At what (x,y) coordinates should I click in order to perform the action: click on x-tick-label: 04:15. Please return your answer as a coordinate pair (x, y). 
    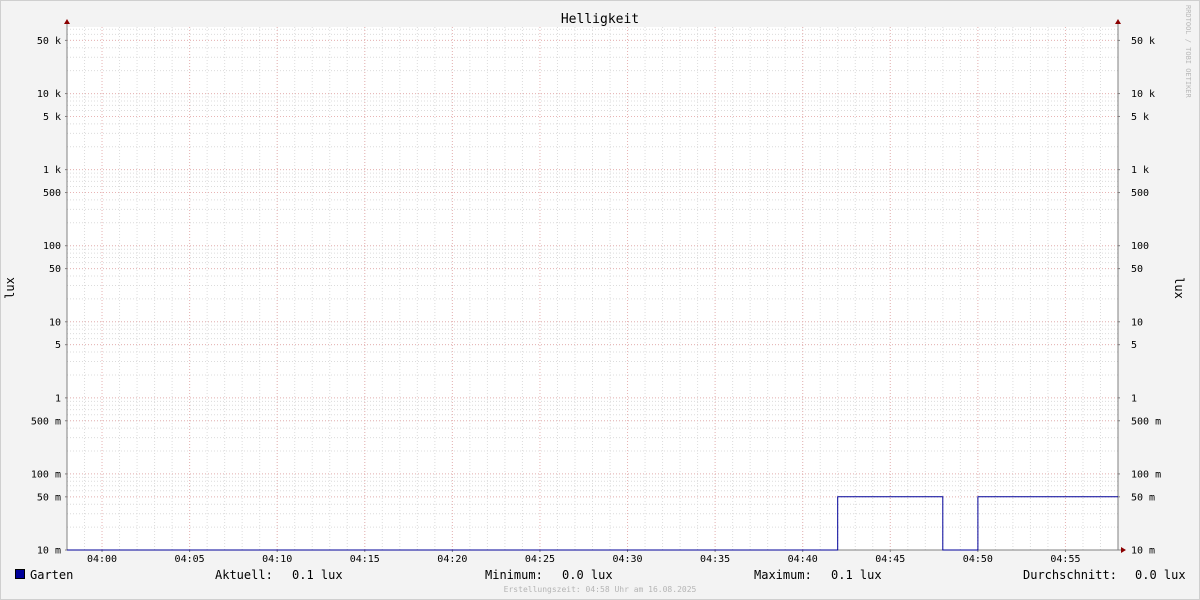
    Looking at the image, I should click on (365, 559).